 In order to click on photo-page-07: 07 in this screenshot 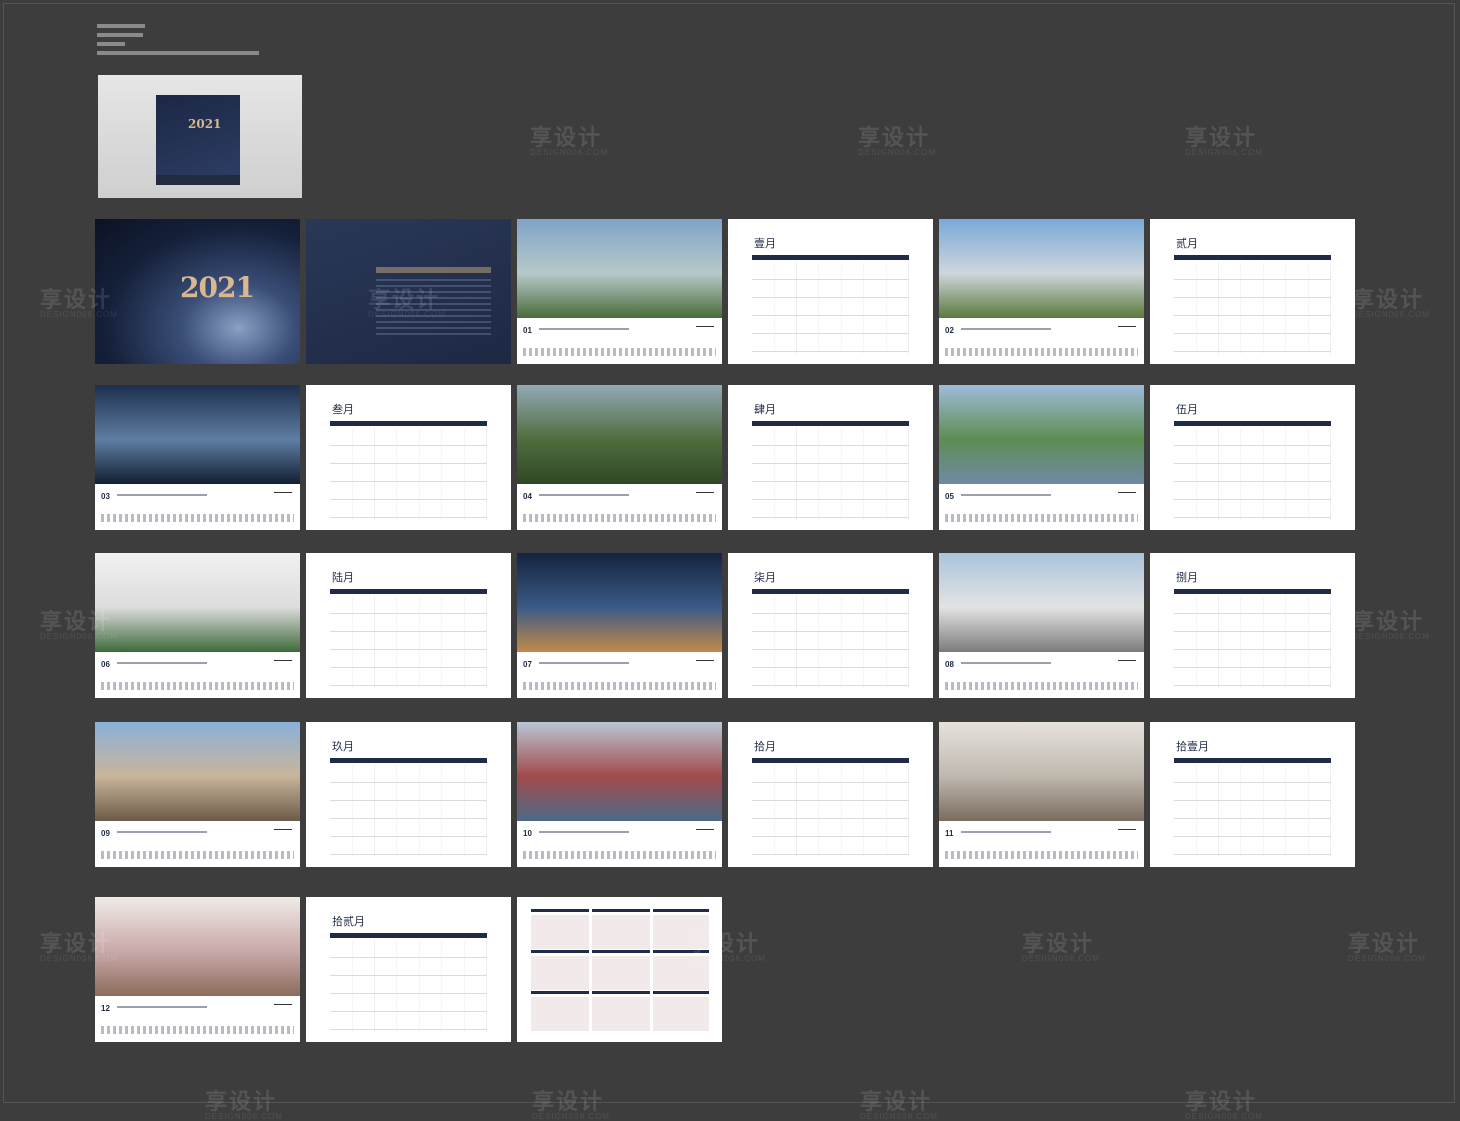, I will do `click(619, 625)`.